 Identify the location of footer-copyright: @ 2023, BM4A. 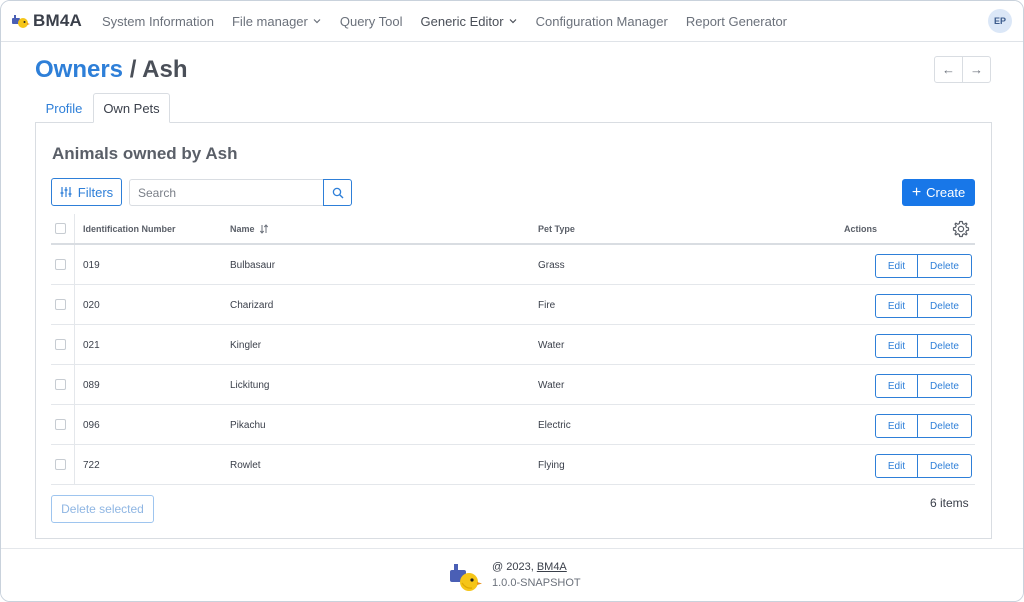
(529, 567).